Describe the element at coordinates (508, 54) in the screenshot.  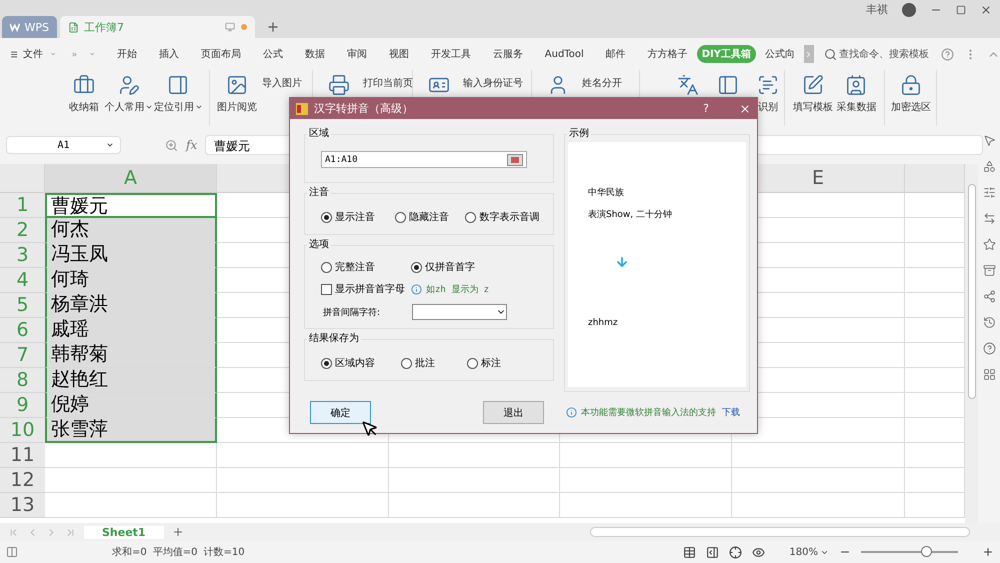
I see `menu-tab: 云服务` at that location.